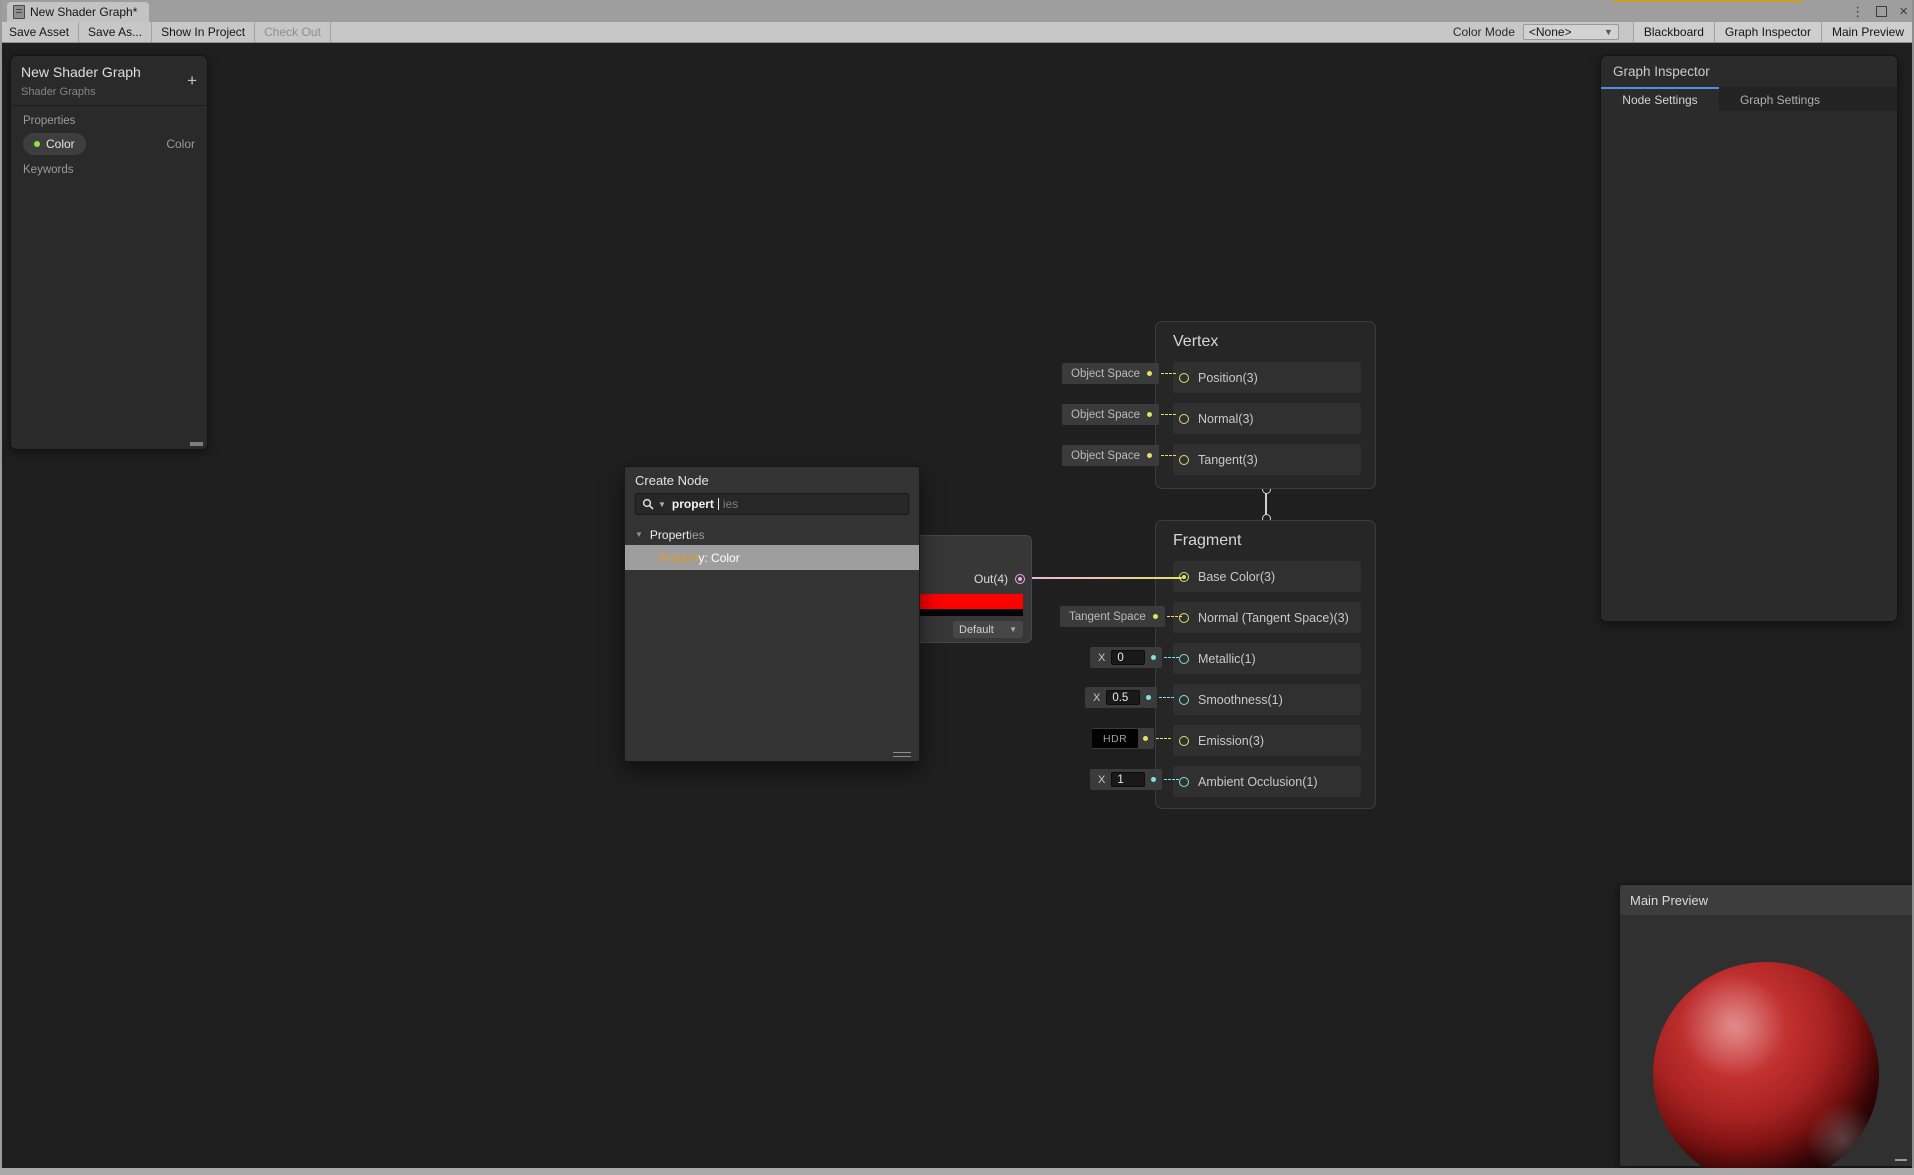  What do you see at coordinates (1267, 576) in the screenshot?
I see `base-color-row: Base Color(3)` at bounding box center [1267, 576].